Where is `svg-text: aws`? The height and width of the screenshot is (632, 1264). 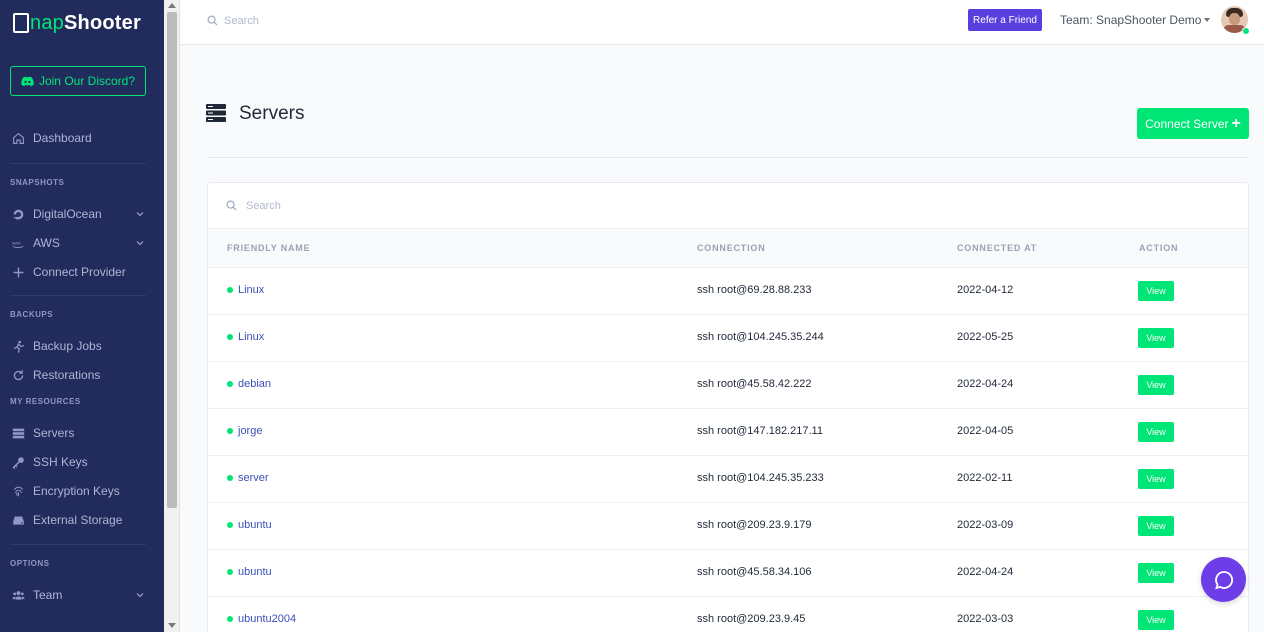 svg-text: aws is located at coordinates (16, 243).